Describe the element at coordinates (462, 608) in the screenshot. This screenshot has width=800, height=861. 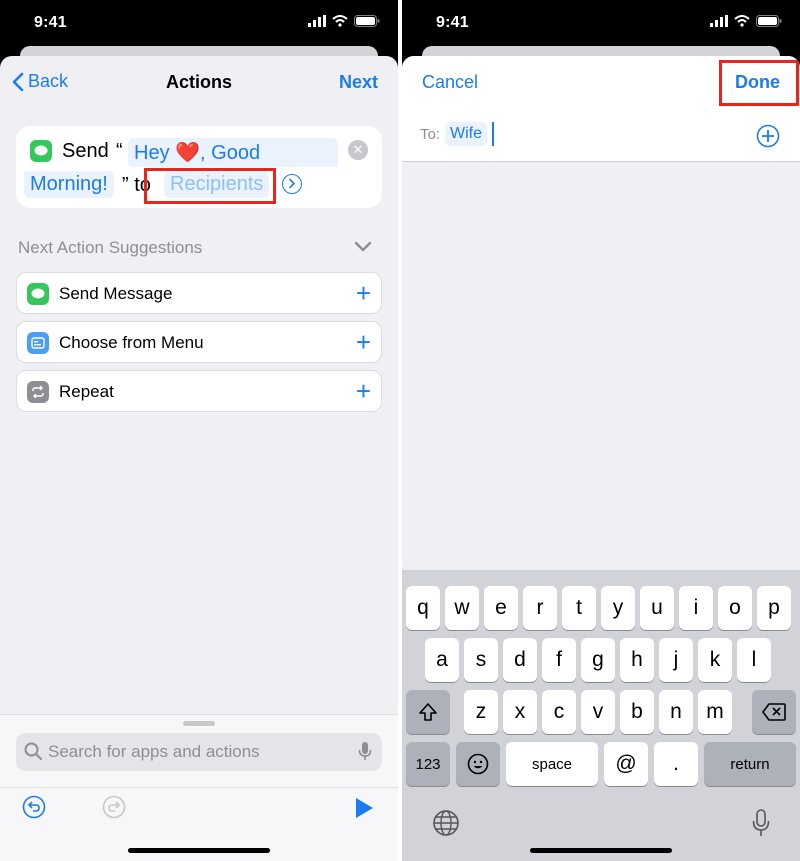
I see `key-w: w` at that location.